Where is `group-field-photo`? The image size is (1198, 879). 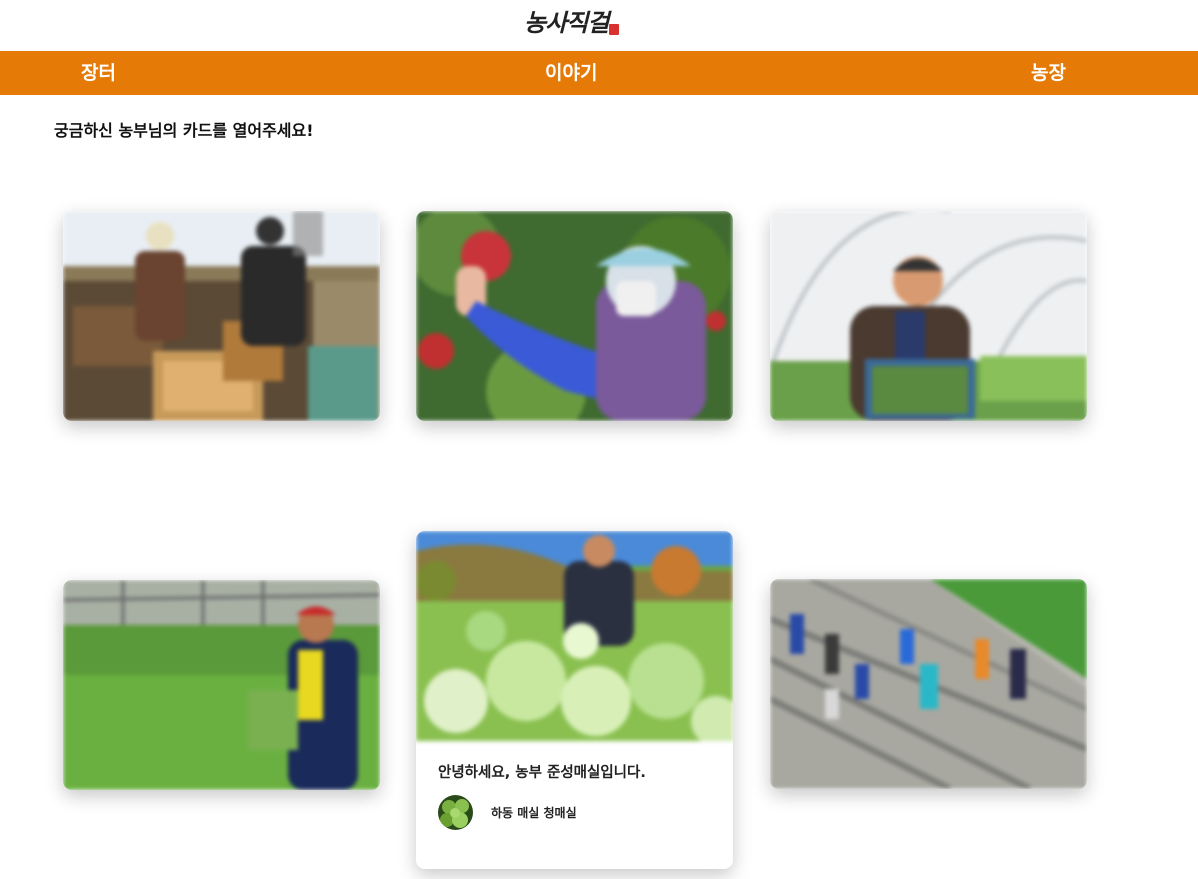 group-field-photo is located at coordinates (928, 684).